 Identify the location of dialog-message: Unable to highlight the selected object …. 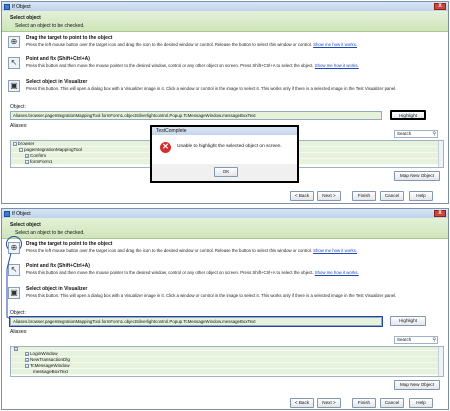
(229, 146).